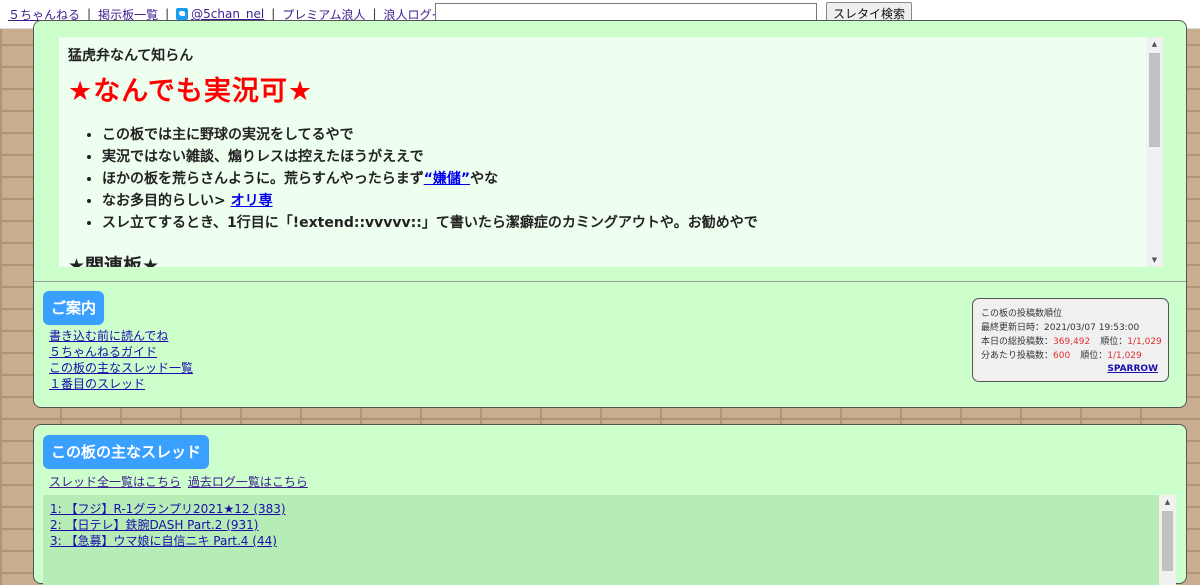 The width and height of the screenshot is (1200, 585). What do you see at coordinates (1124, 356) in the screenshot?
I see `per-min-rank: 1/1,029` at bounding box center [1124, 356].